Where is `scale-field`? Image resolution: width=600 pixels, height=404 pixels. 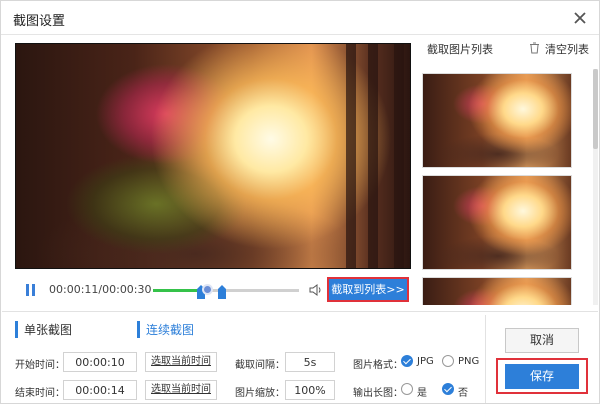
scale-field is located at coordinates (310, 390).